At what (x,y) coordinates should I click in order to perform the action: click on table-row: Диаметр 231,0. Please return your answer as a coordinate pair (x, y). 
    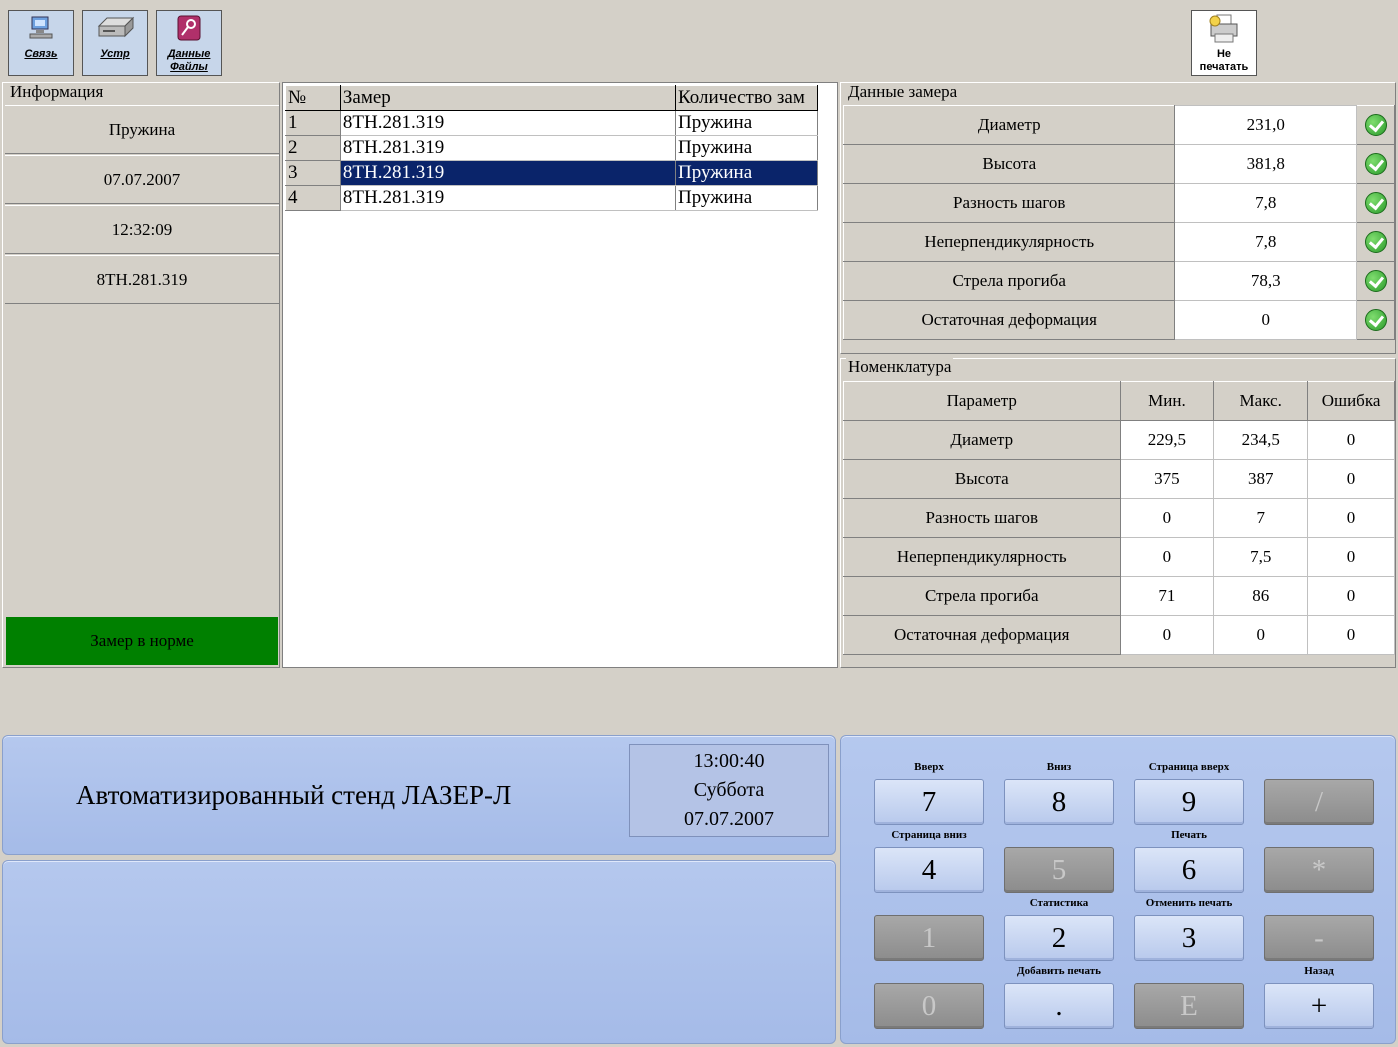
    Looking at the image, I should click on (1118, 125).